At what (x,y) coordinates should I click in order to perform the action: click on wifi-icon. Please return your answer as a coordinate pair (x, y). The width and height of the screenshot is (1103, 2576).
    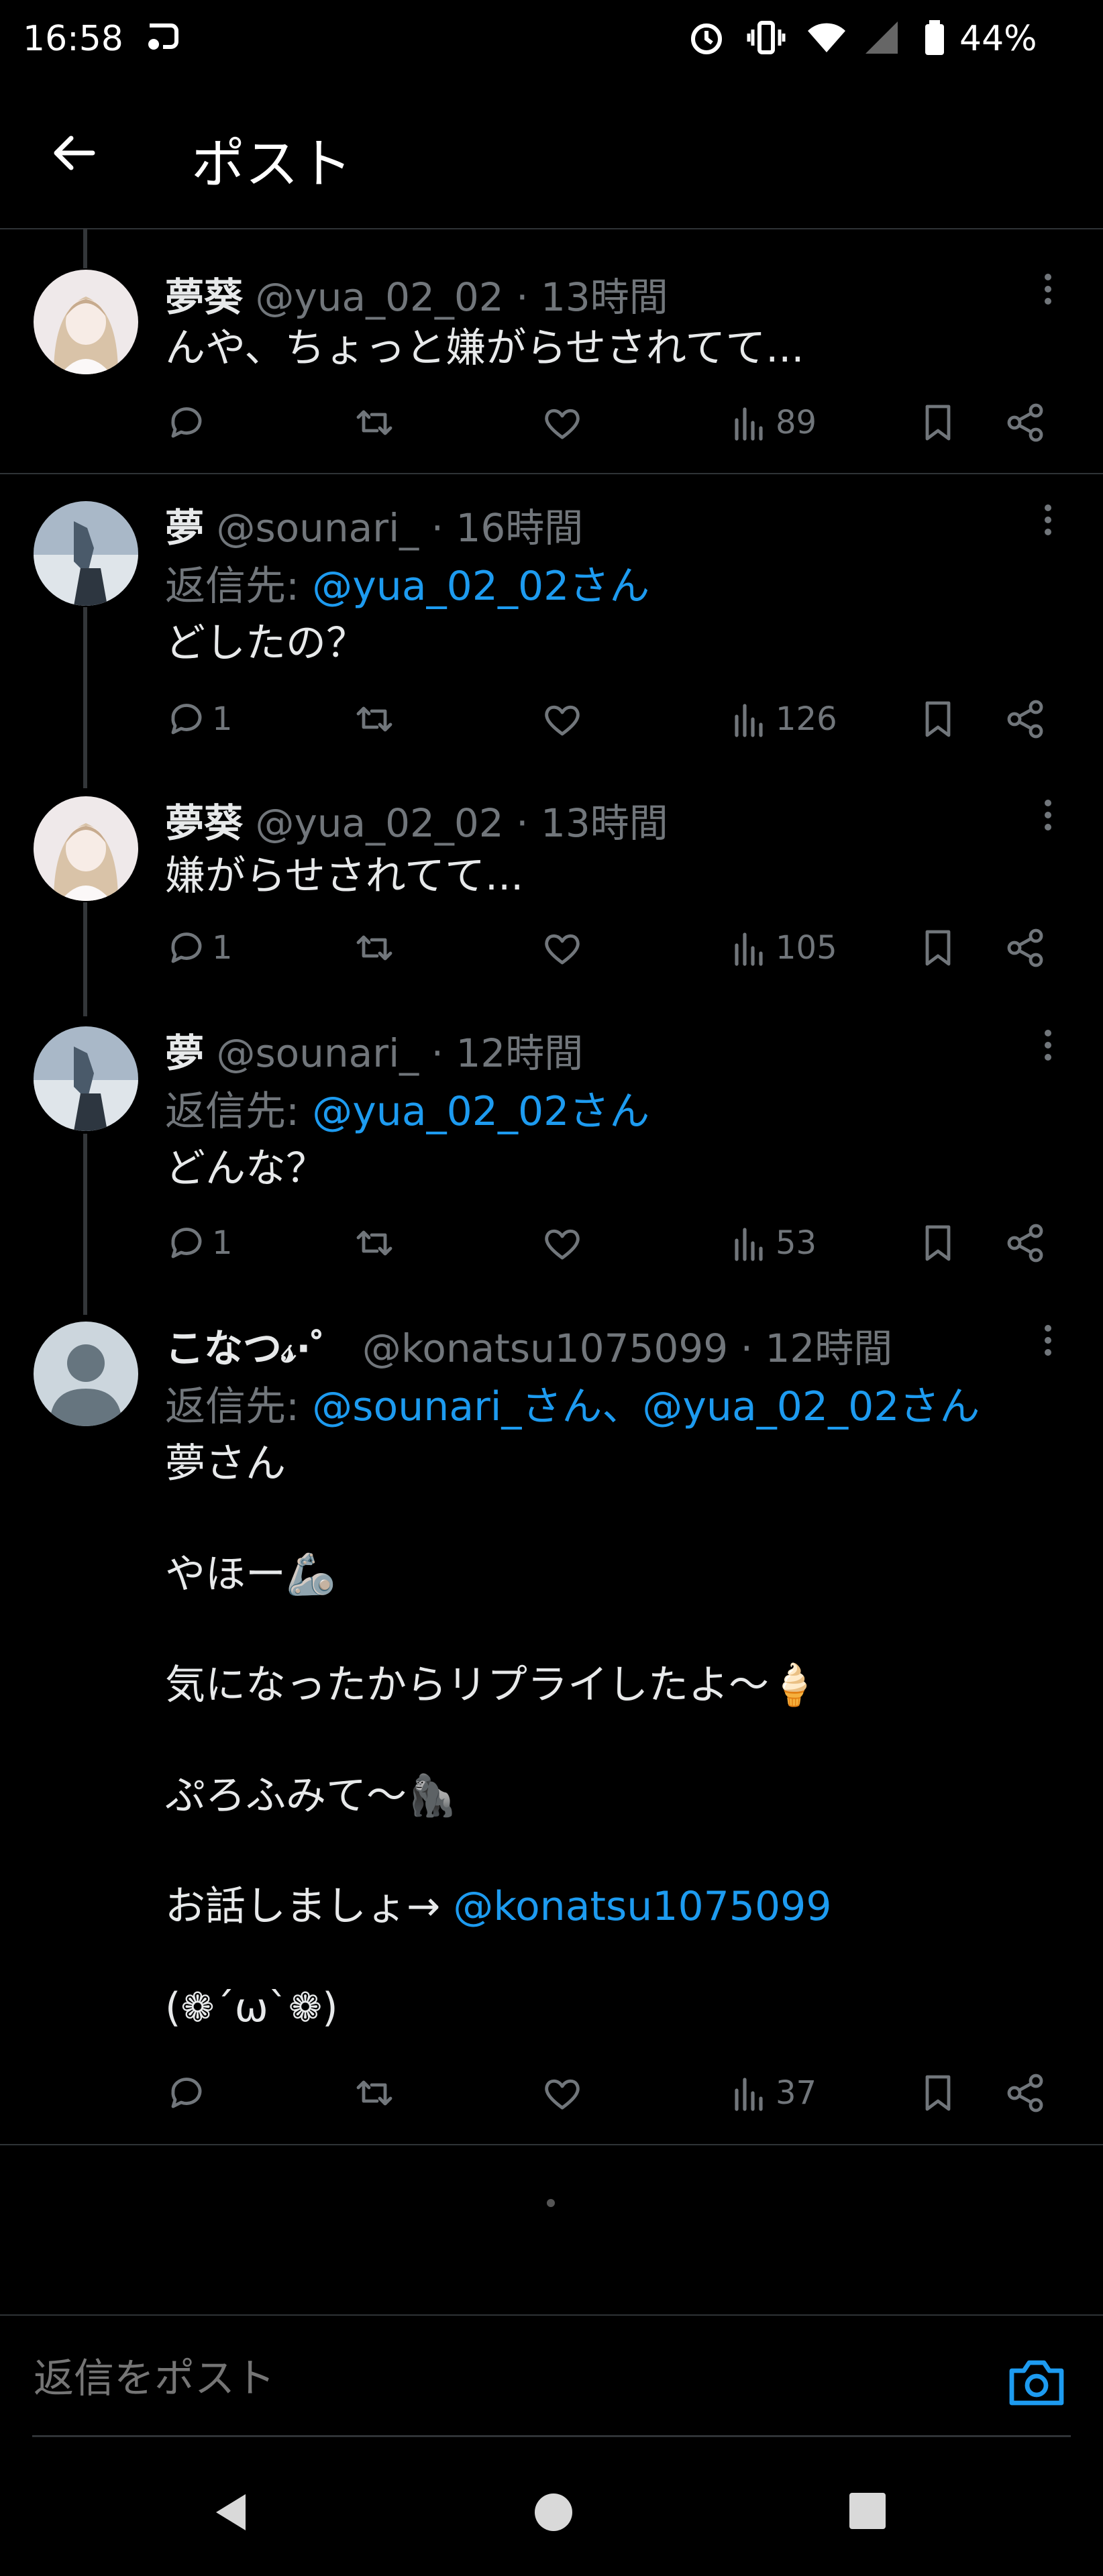
    Looking at the image, I should click on (827, 42).